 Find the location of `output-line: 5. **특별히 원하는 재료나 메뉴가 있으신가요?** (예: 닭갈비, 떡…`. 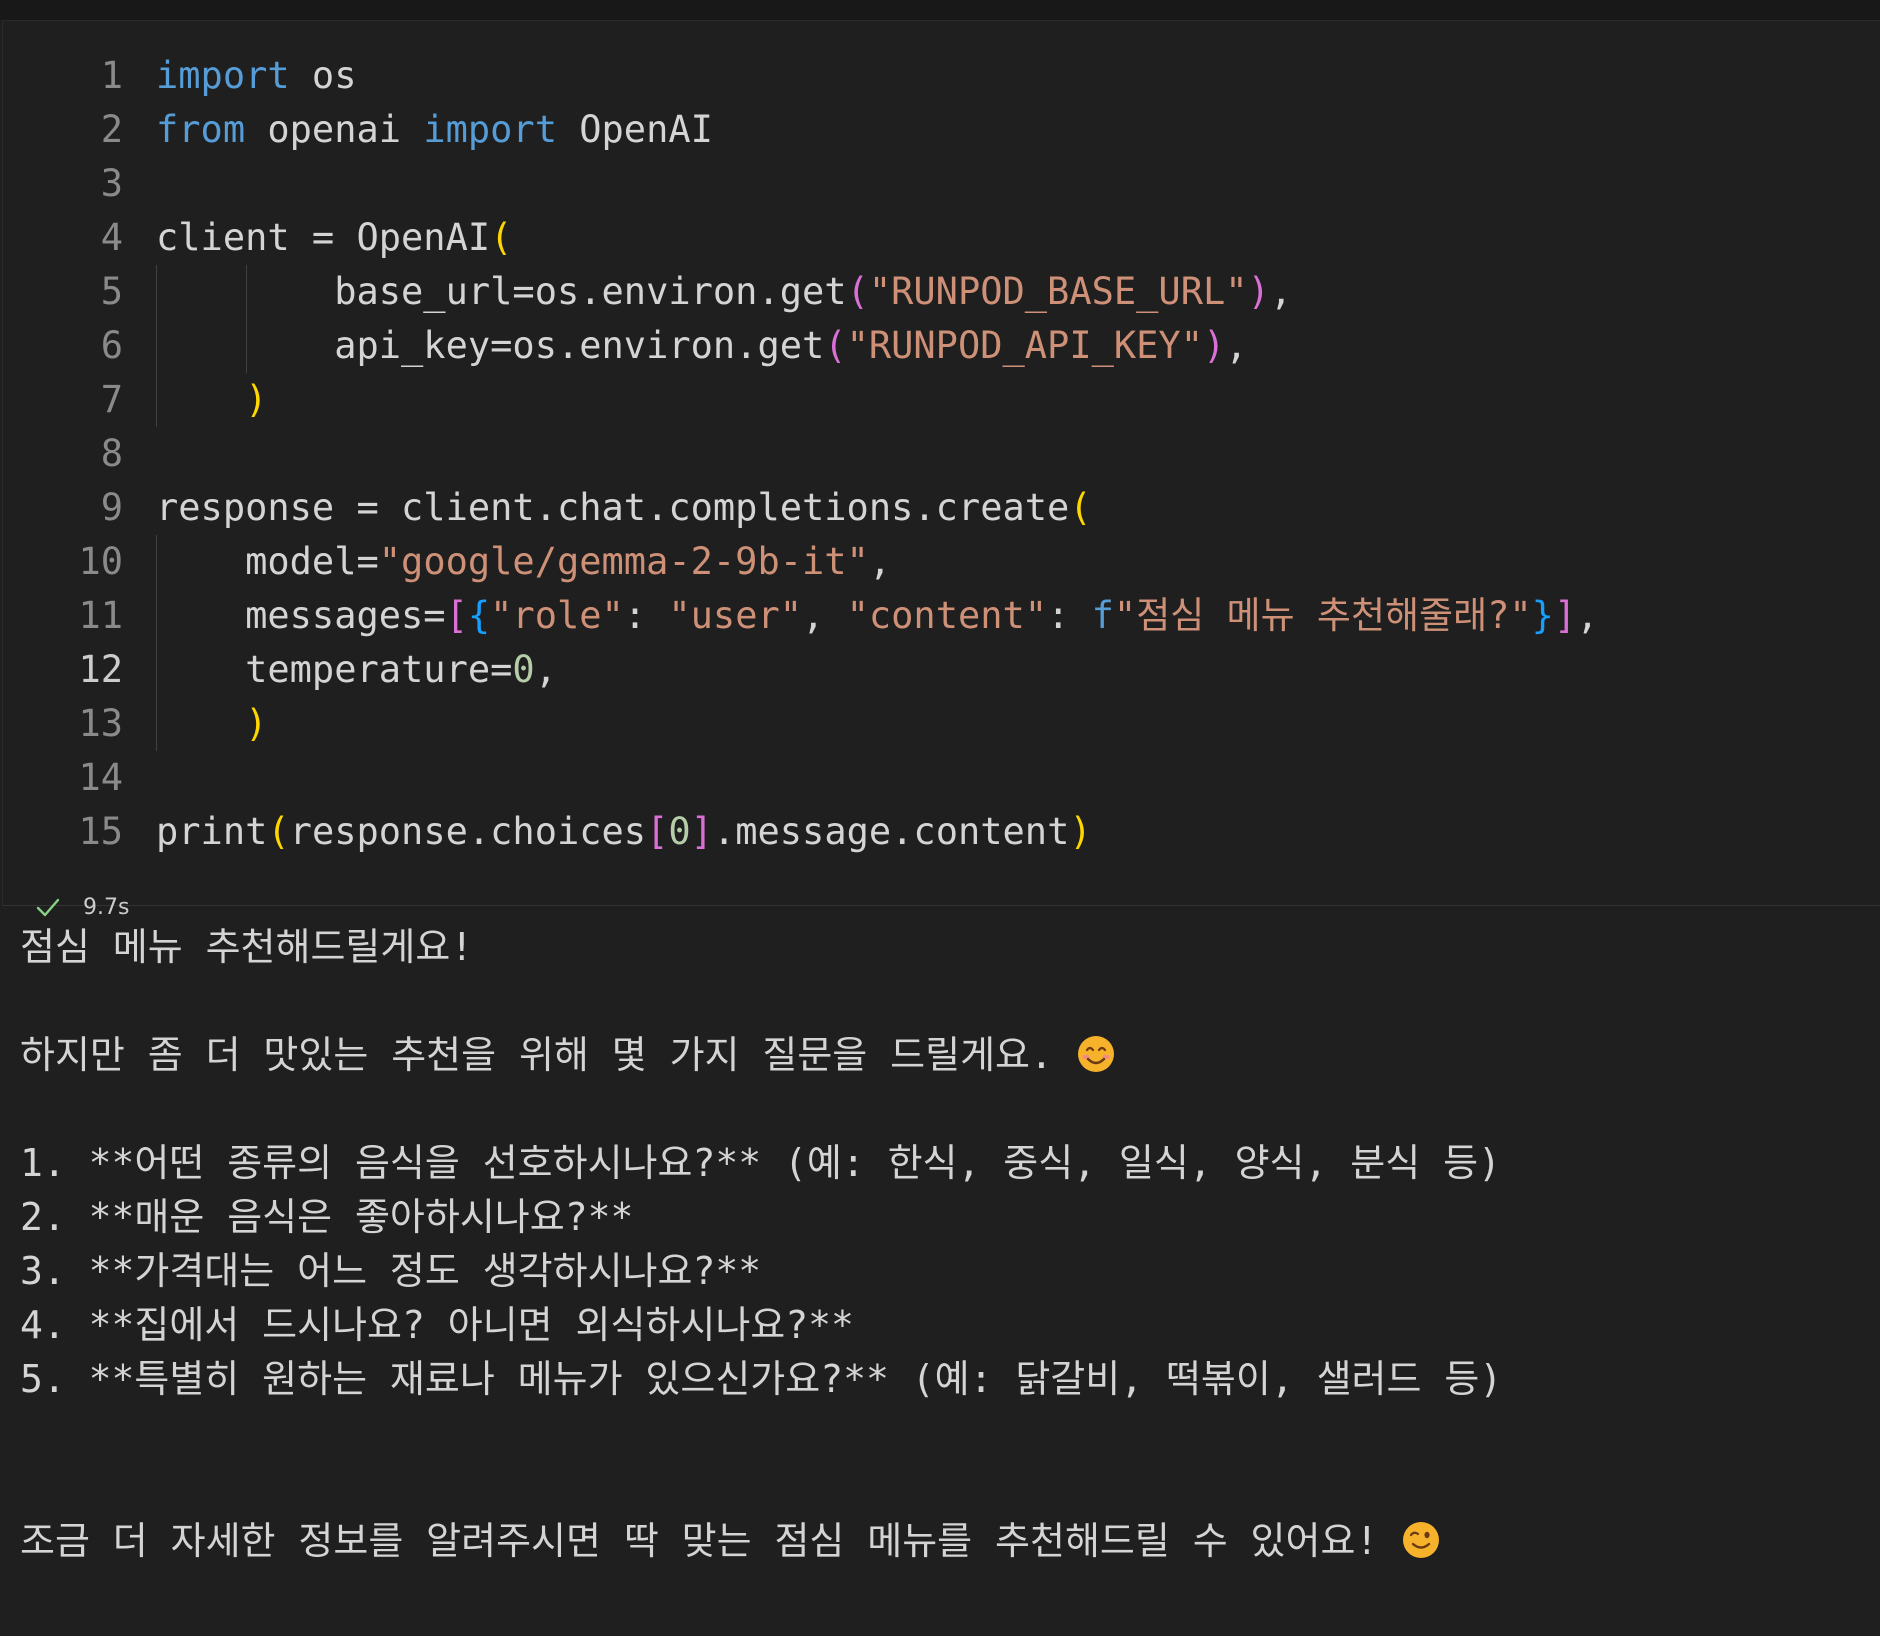

output-line: 5. **특별히 원하는 재료나 메뉴가 있으신가요?** (예: 닭갈비, 떡… is located at coordinates (940, 1379).